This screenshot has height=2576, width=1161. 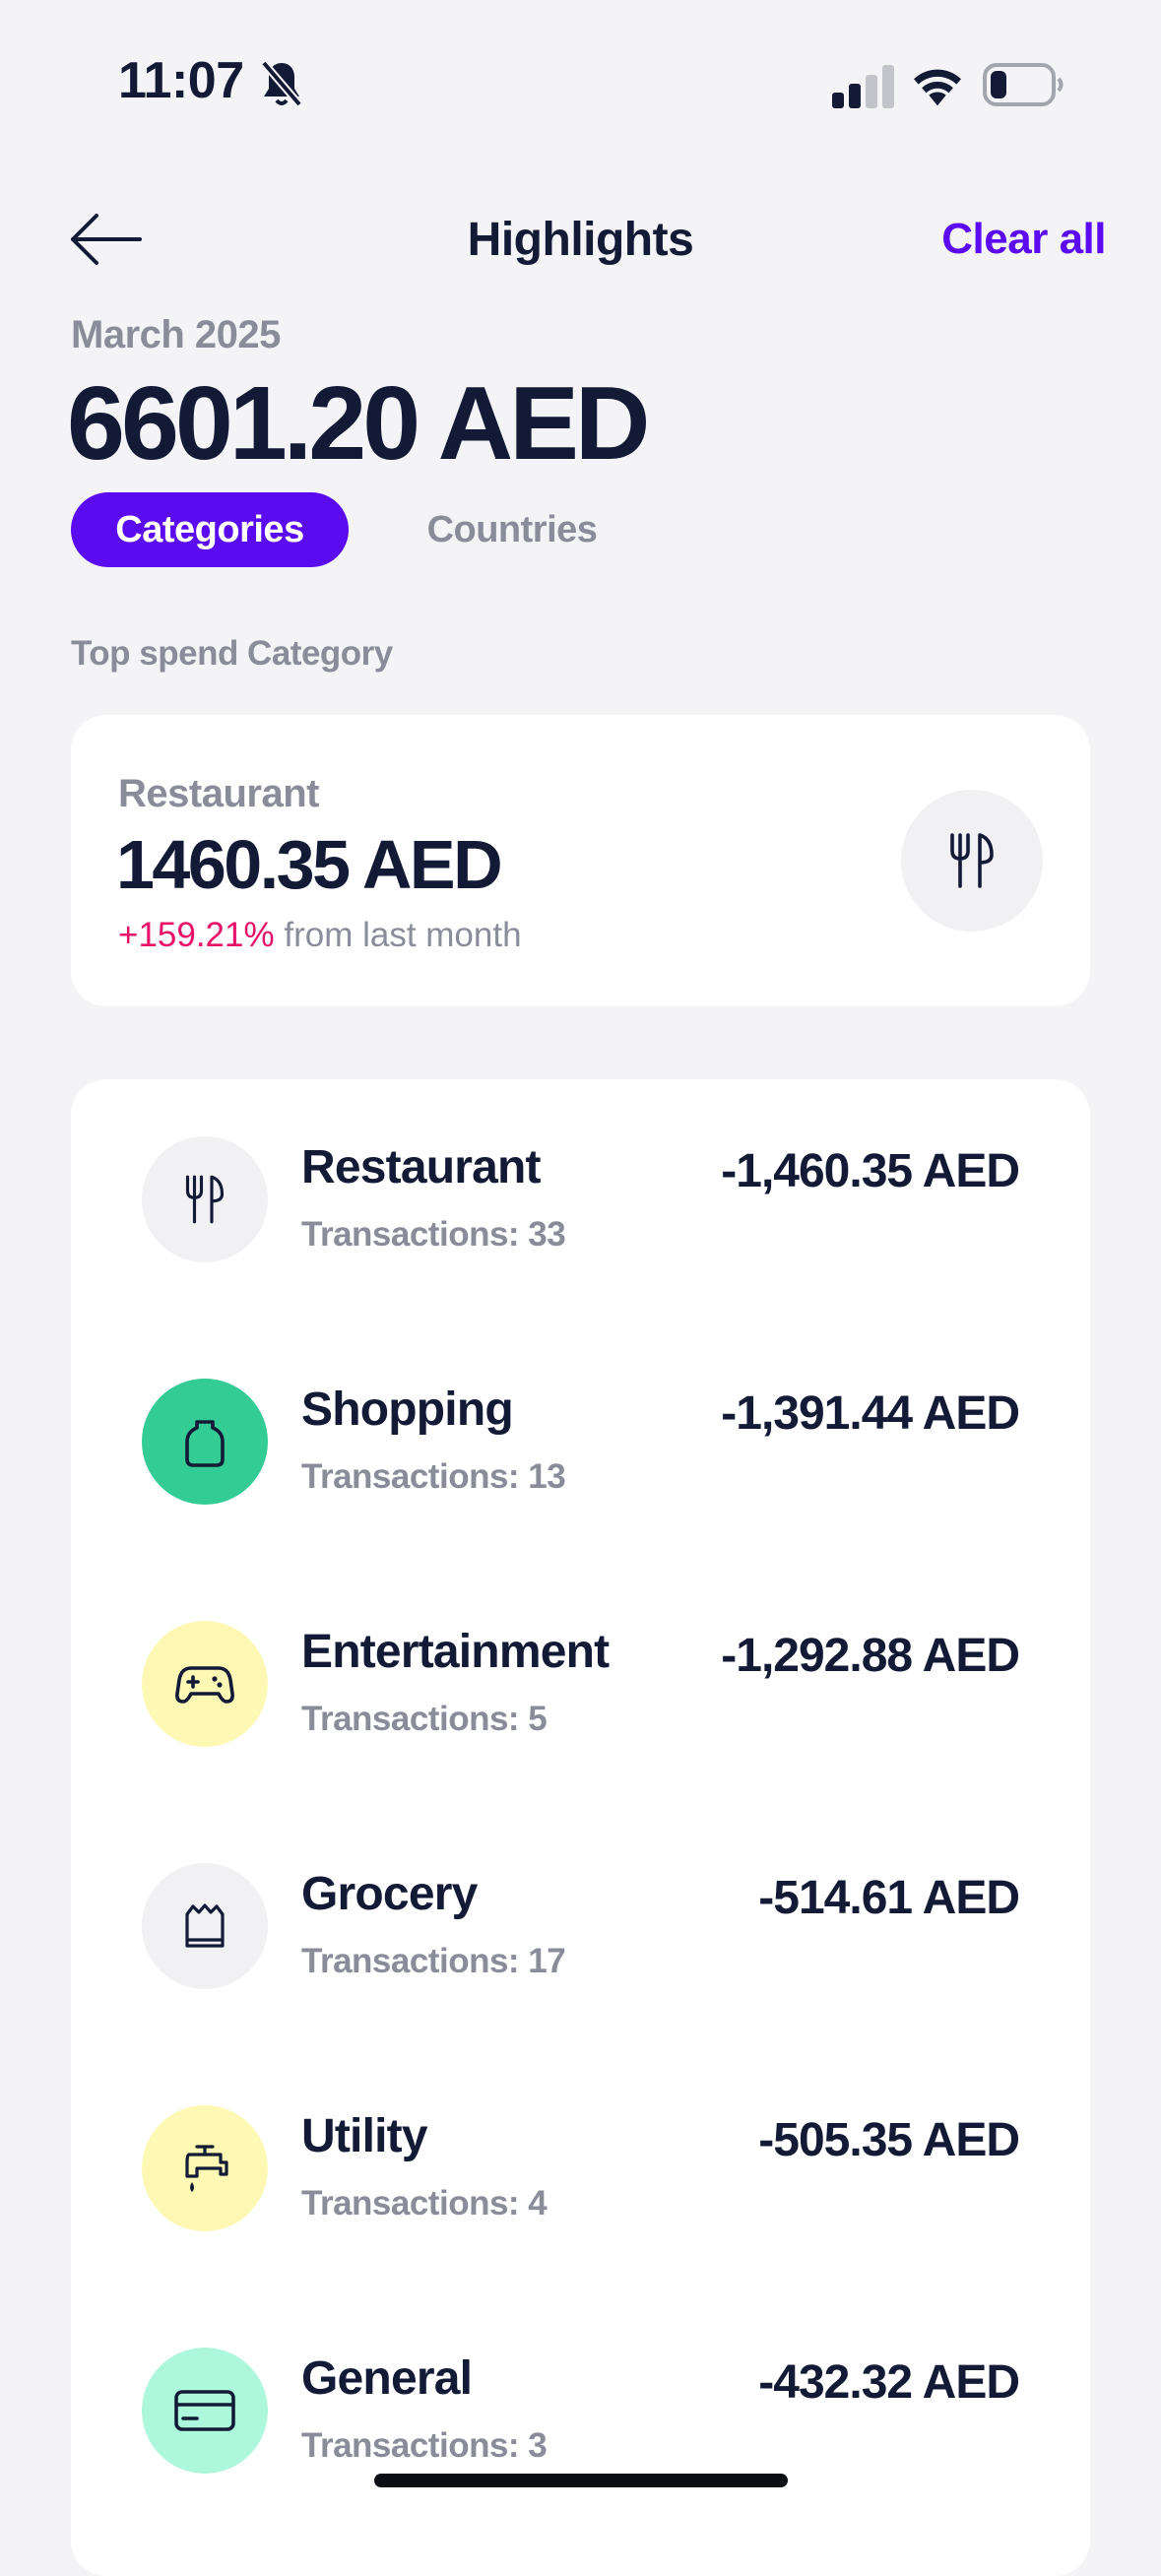 I want to click on category-name: Restaurant, so click(x=421, y=1167).